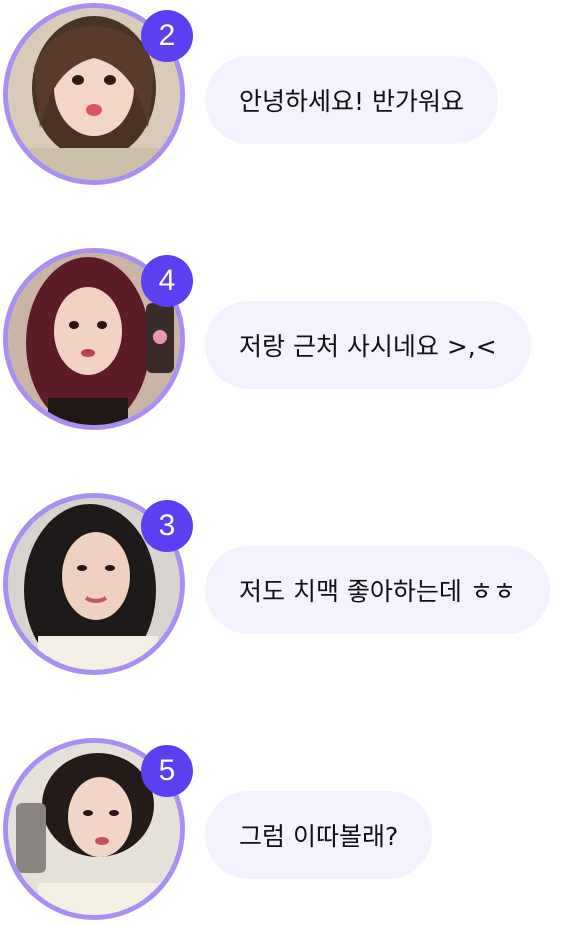 The height and width of the screenshot is (925, 561). Describe the element at coordinates (167, 771) in the screenshot. I see `unread-count-badge: 5` at that location.